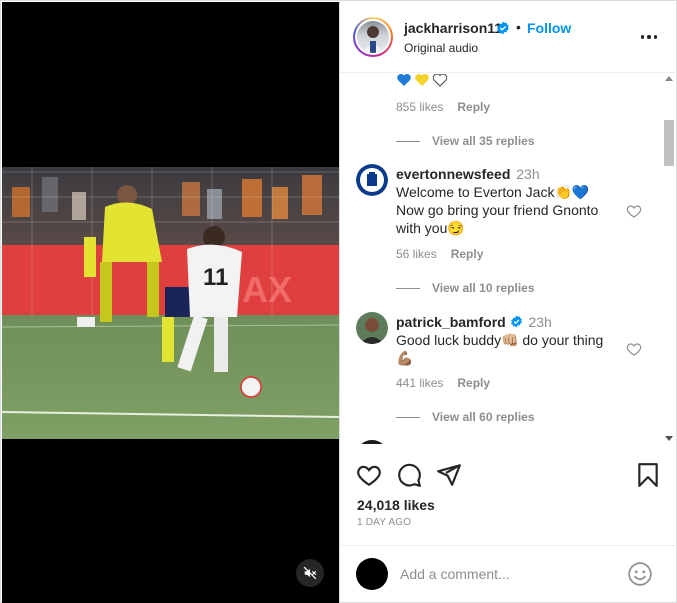 This screenshot has width=677, height=603. I want to click on svg-text: 11, so click(215, 277).